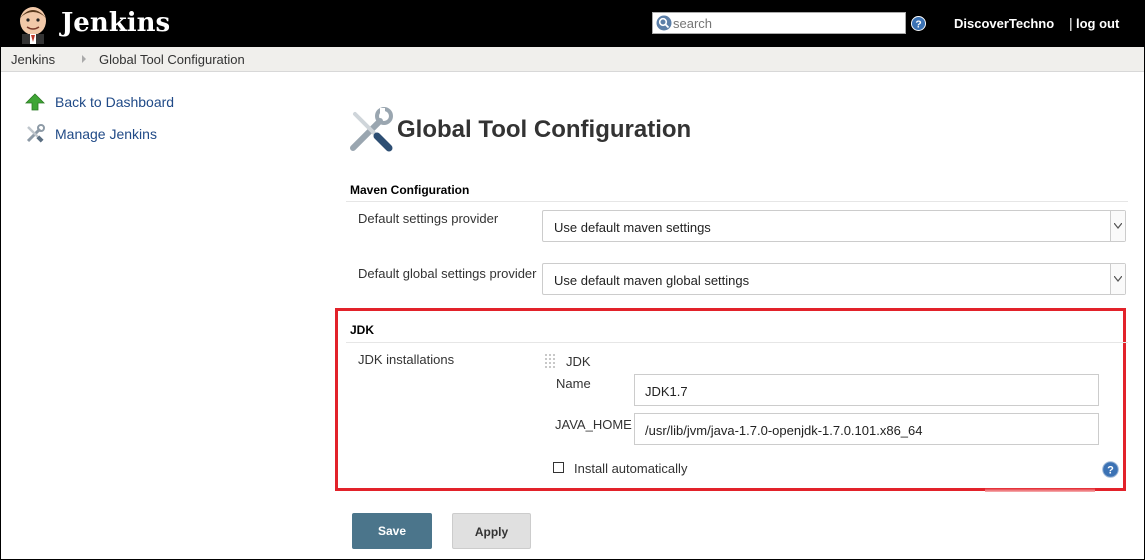 The height and width of the screenshot is (560, 1145). What do you see at coordinates (573, 383) in the screenshot?
I see `jdk-name-label: Name` at bounding box center [573, 383].